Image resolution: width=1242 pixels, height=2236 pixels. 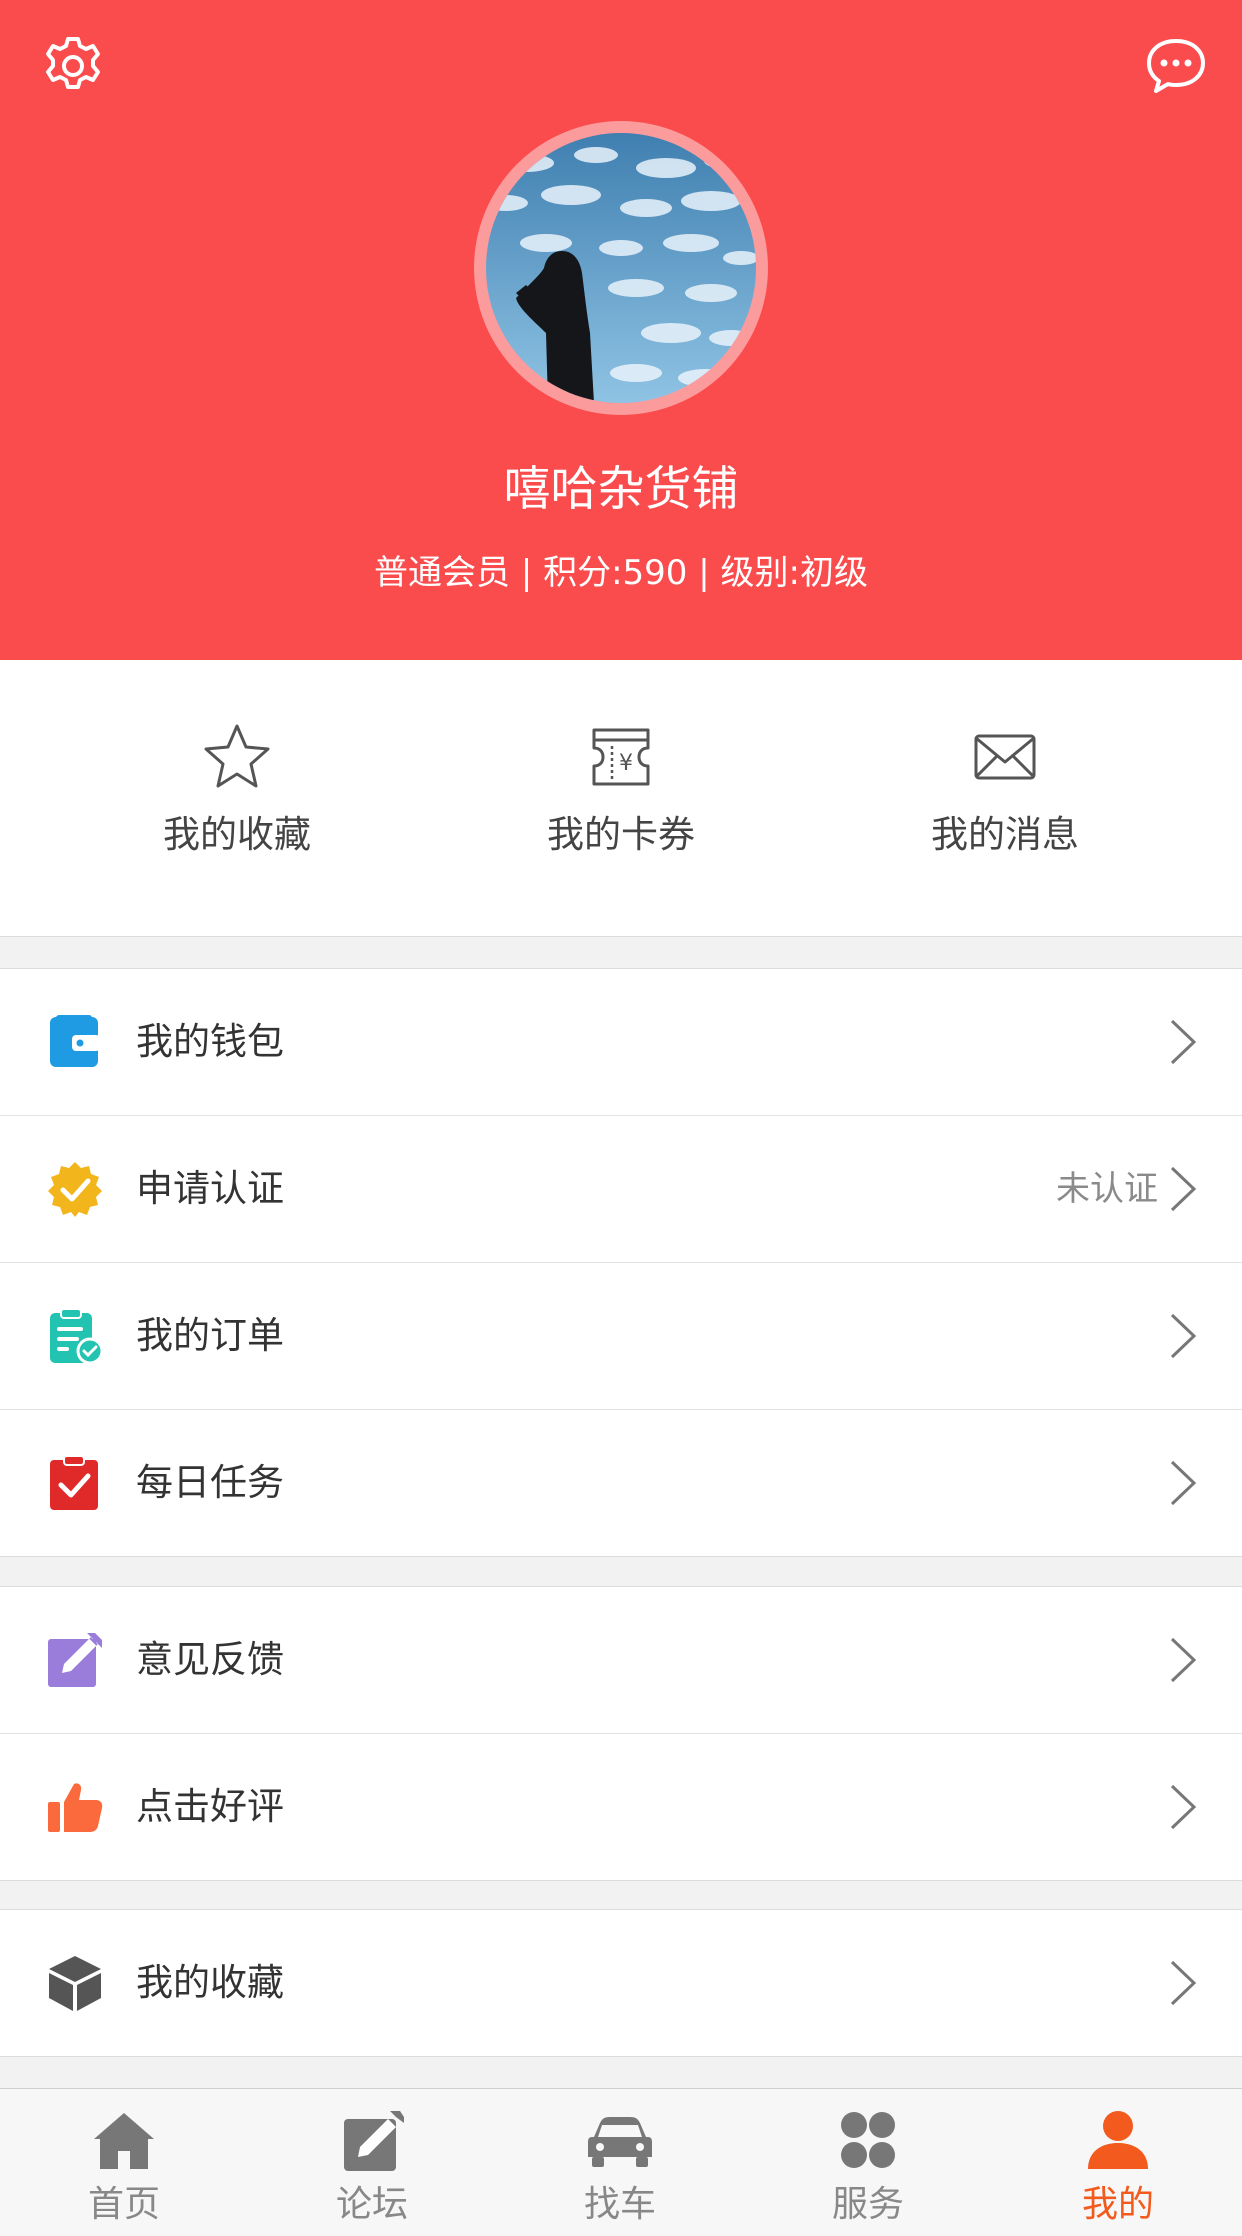 I want to click on chat-bubble-icon, so click(x=1176, y=66).